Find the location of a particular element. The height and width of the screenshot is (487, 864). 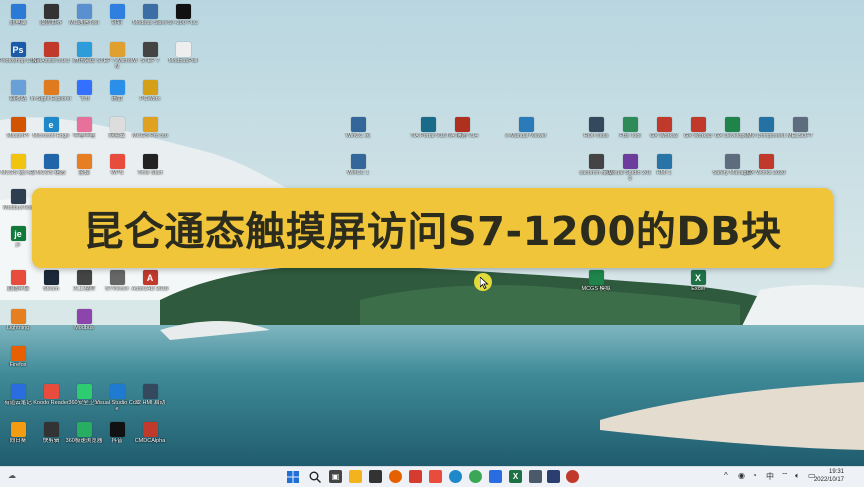

desktop-icon: e-Manual Viewer is located at coordinates (526, 132).